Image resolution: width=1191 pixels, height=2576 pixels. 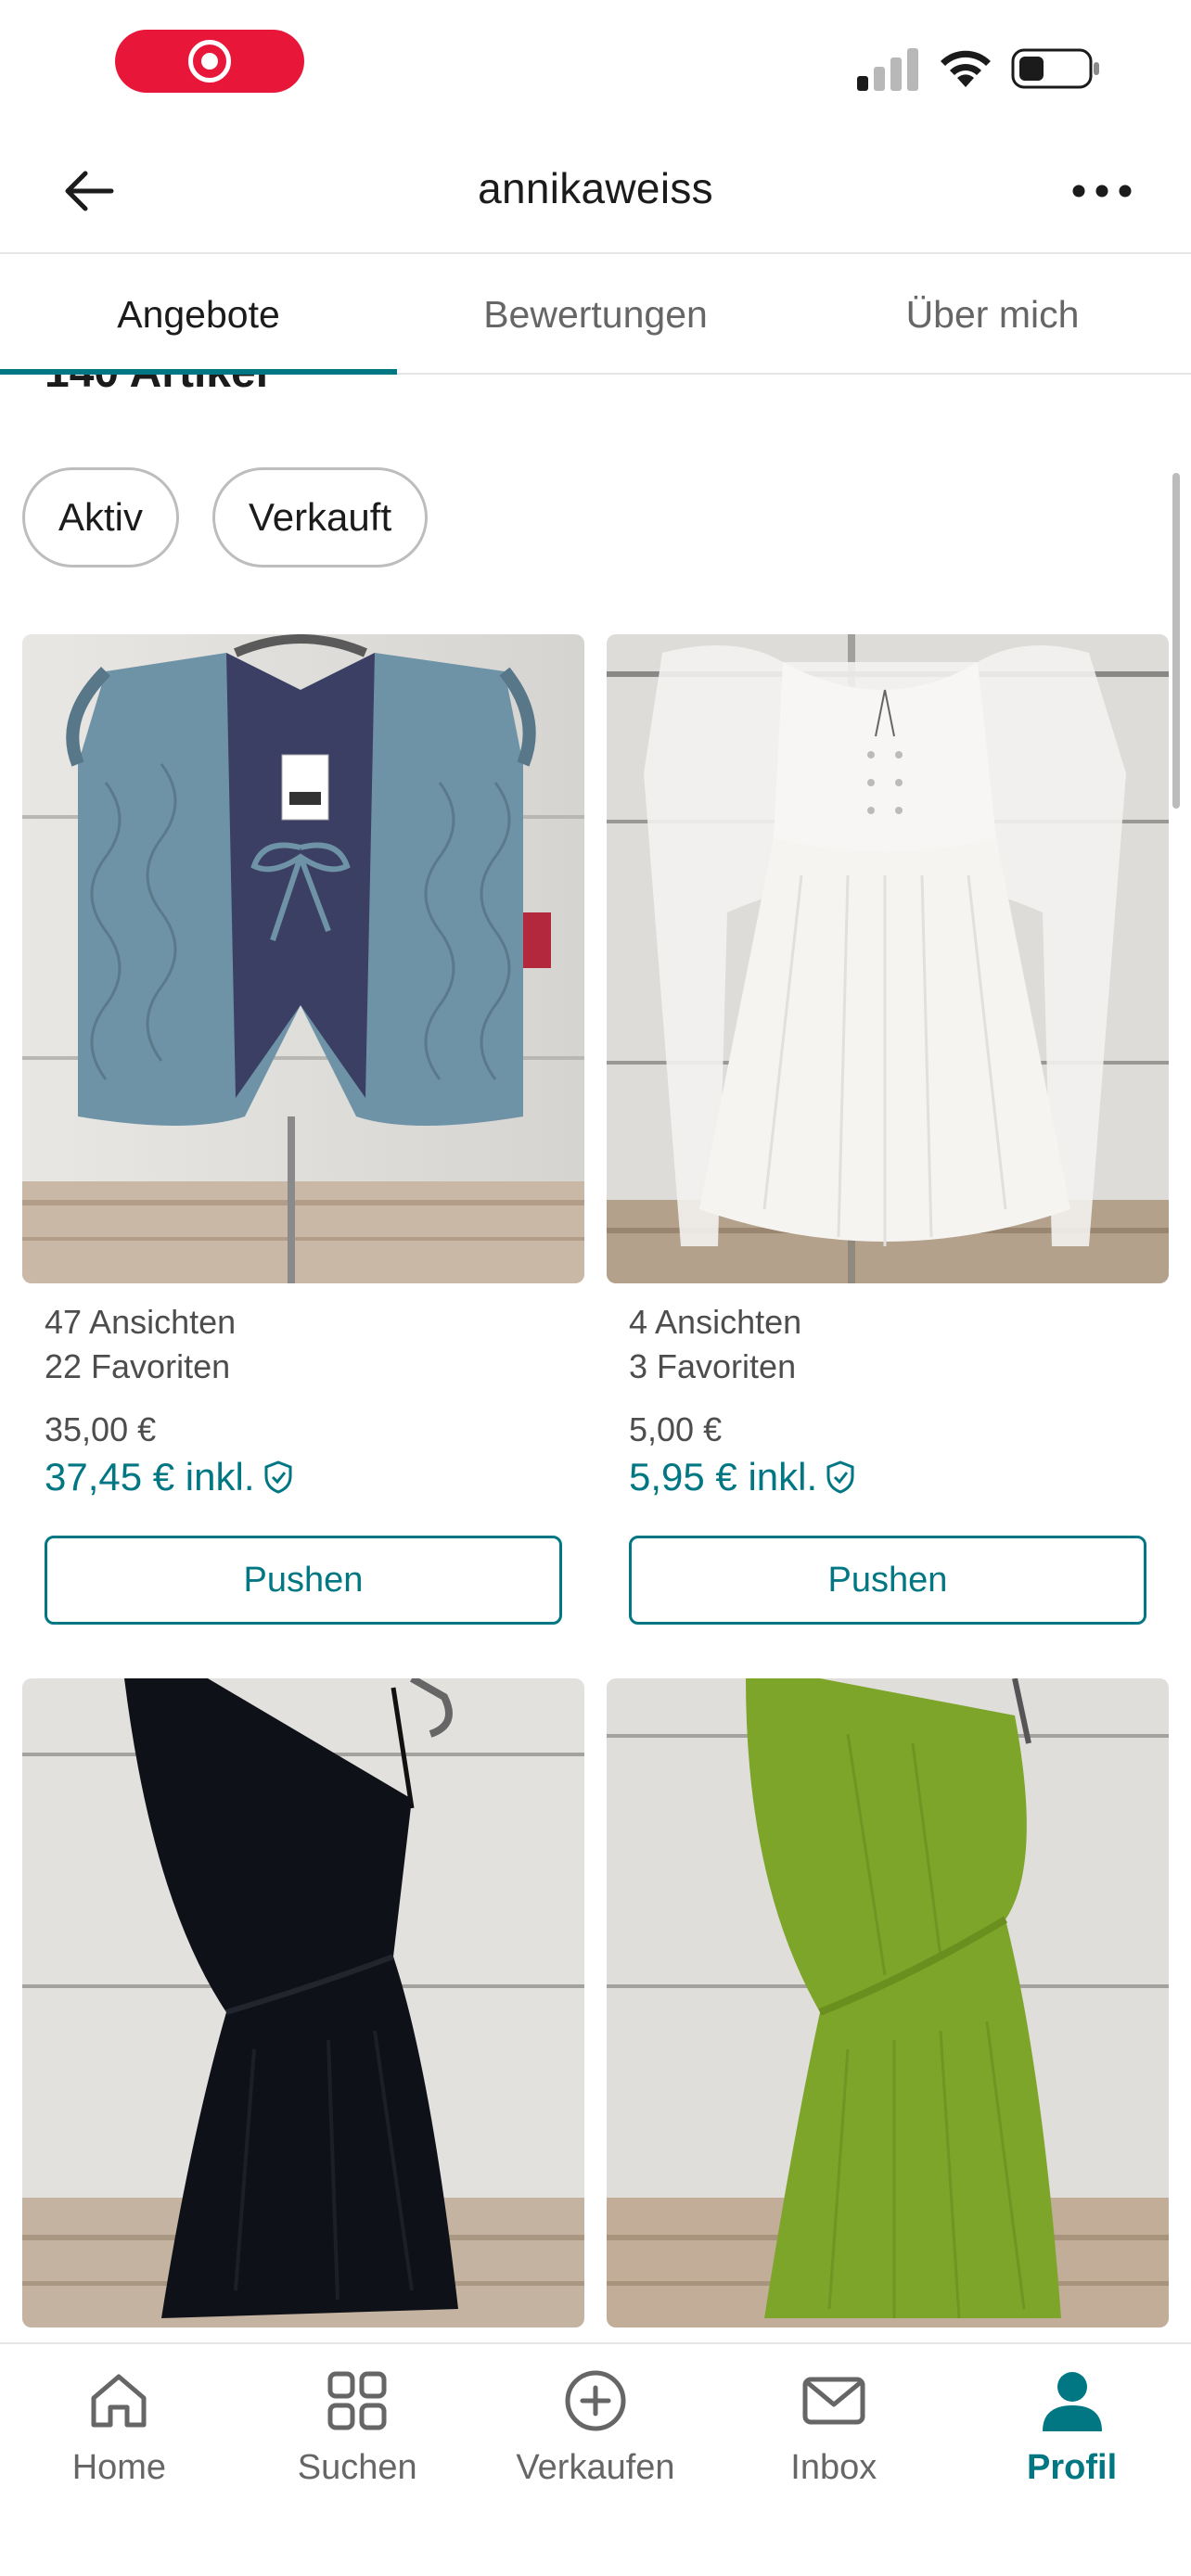 I want to click on item-price-incl: 37,45 € inkl., so click(x=314, y=1477).